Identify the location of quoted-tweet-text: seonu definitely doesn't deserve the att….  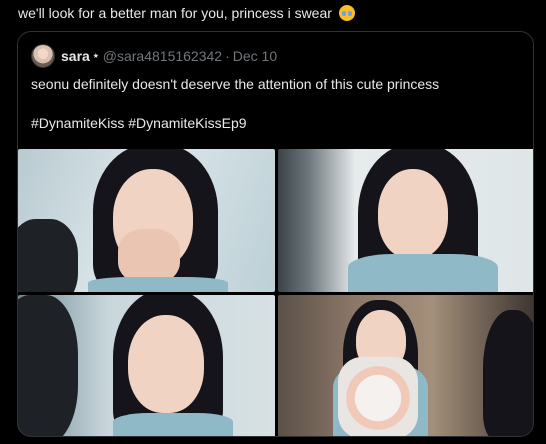
(235, 84).